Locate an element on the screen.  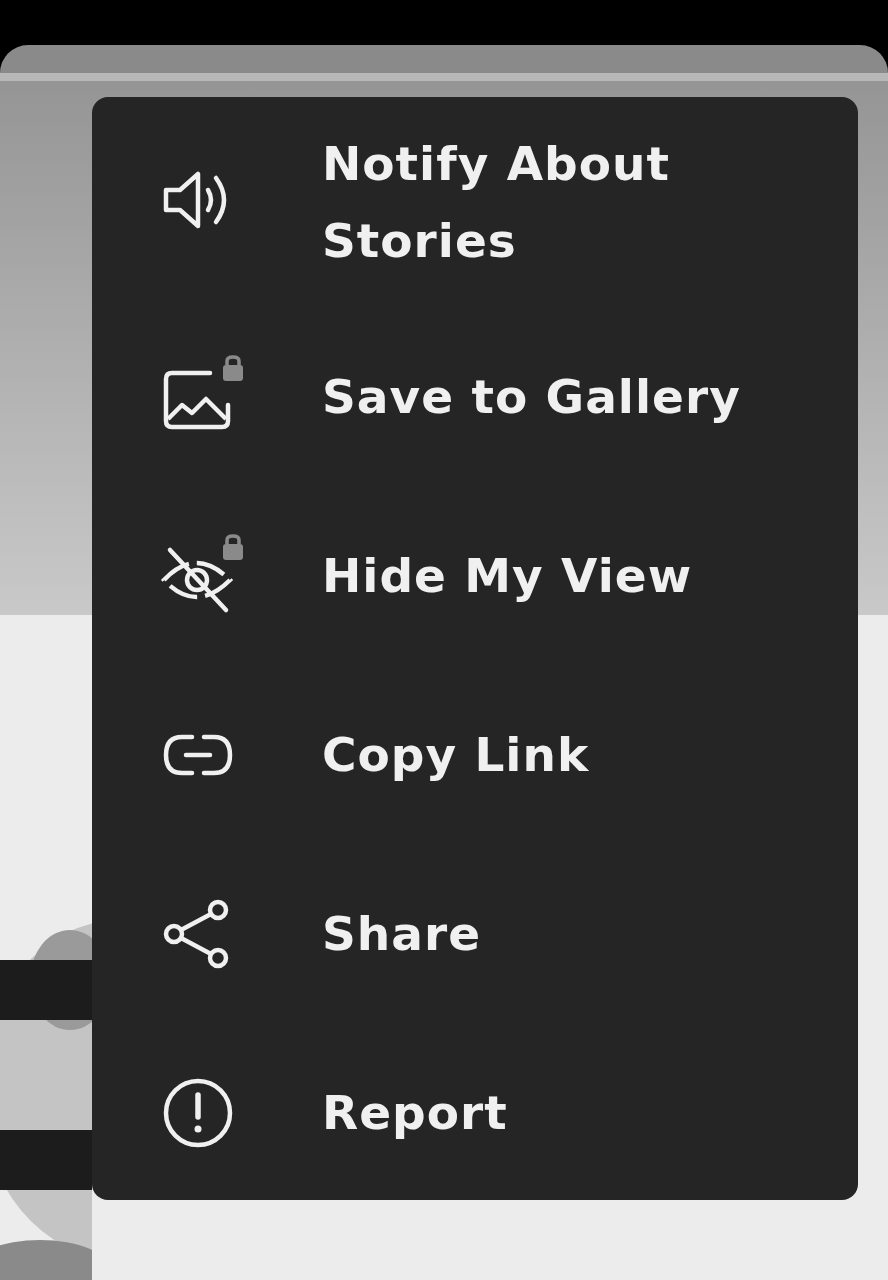
menu-item-label: Report is located at coordinates (415, 1113).